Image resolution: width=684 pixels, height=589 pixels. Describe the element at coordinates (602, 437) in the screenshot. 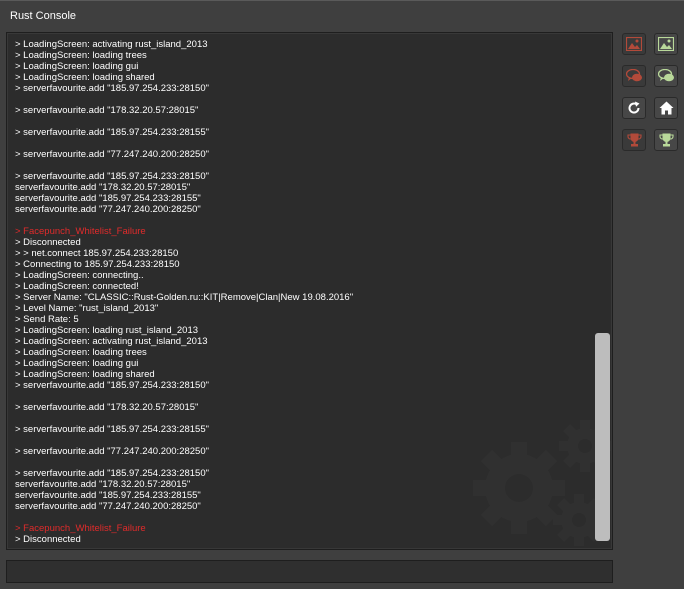

I see `scrollbar-thumb` at that location.